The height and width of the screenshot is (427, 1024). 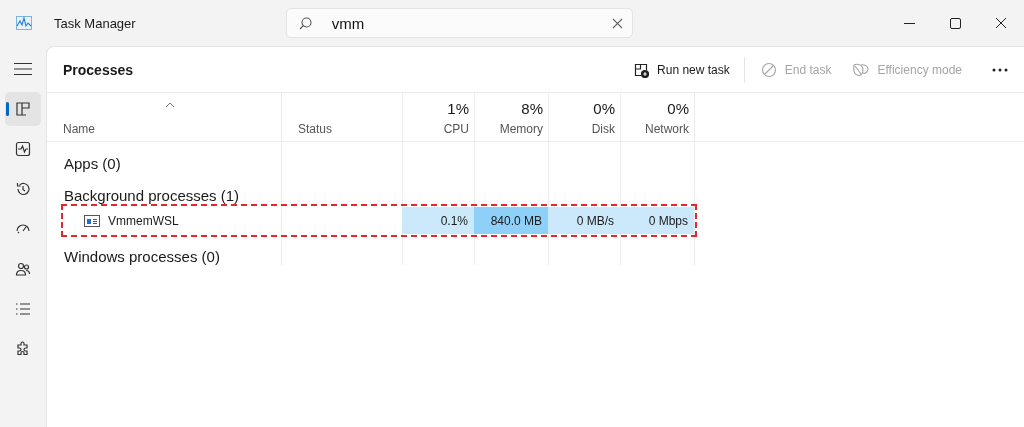 What do you see at coordinates (143, 220) in the screenshot?
I see `process-name: VmmemWSL` at bounding box center [143, 220].